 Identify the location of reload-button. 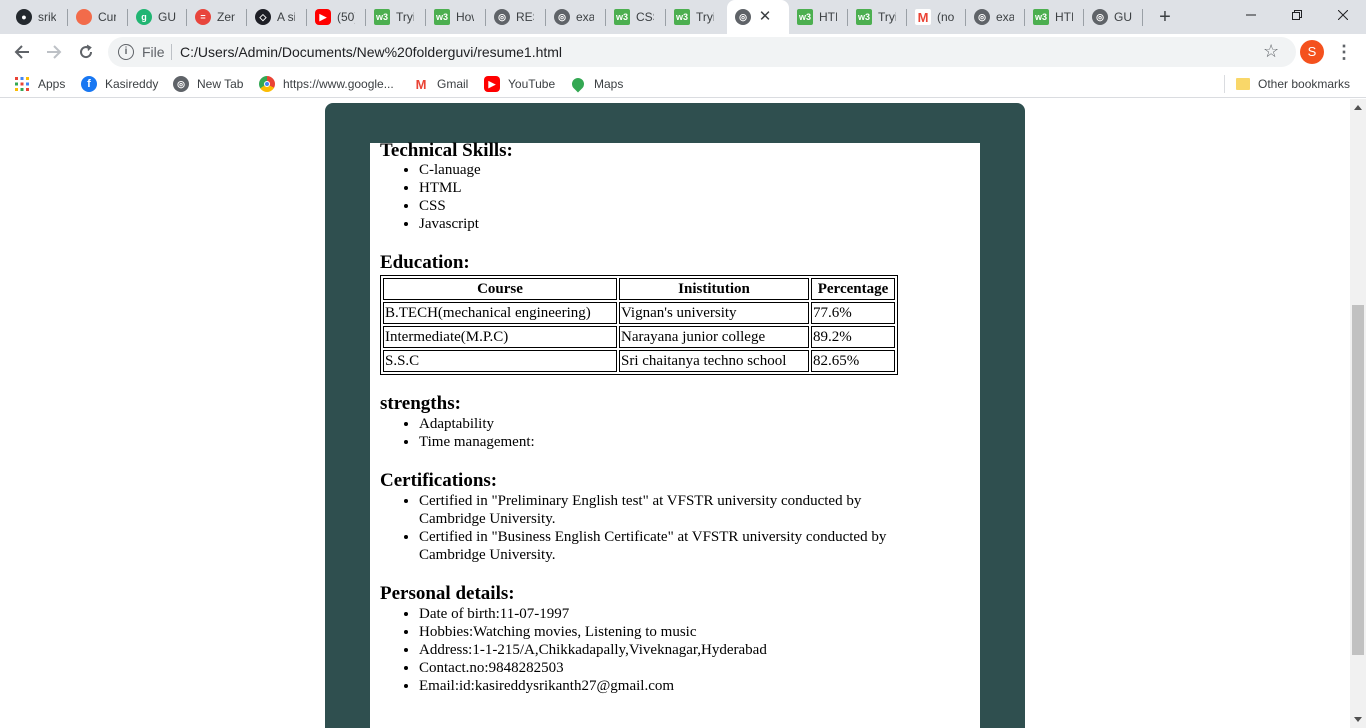
(86, 52).